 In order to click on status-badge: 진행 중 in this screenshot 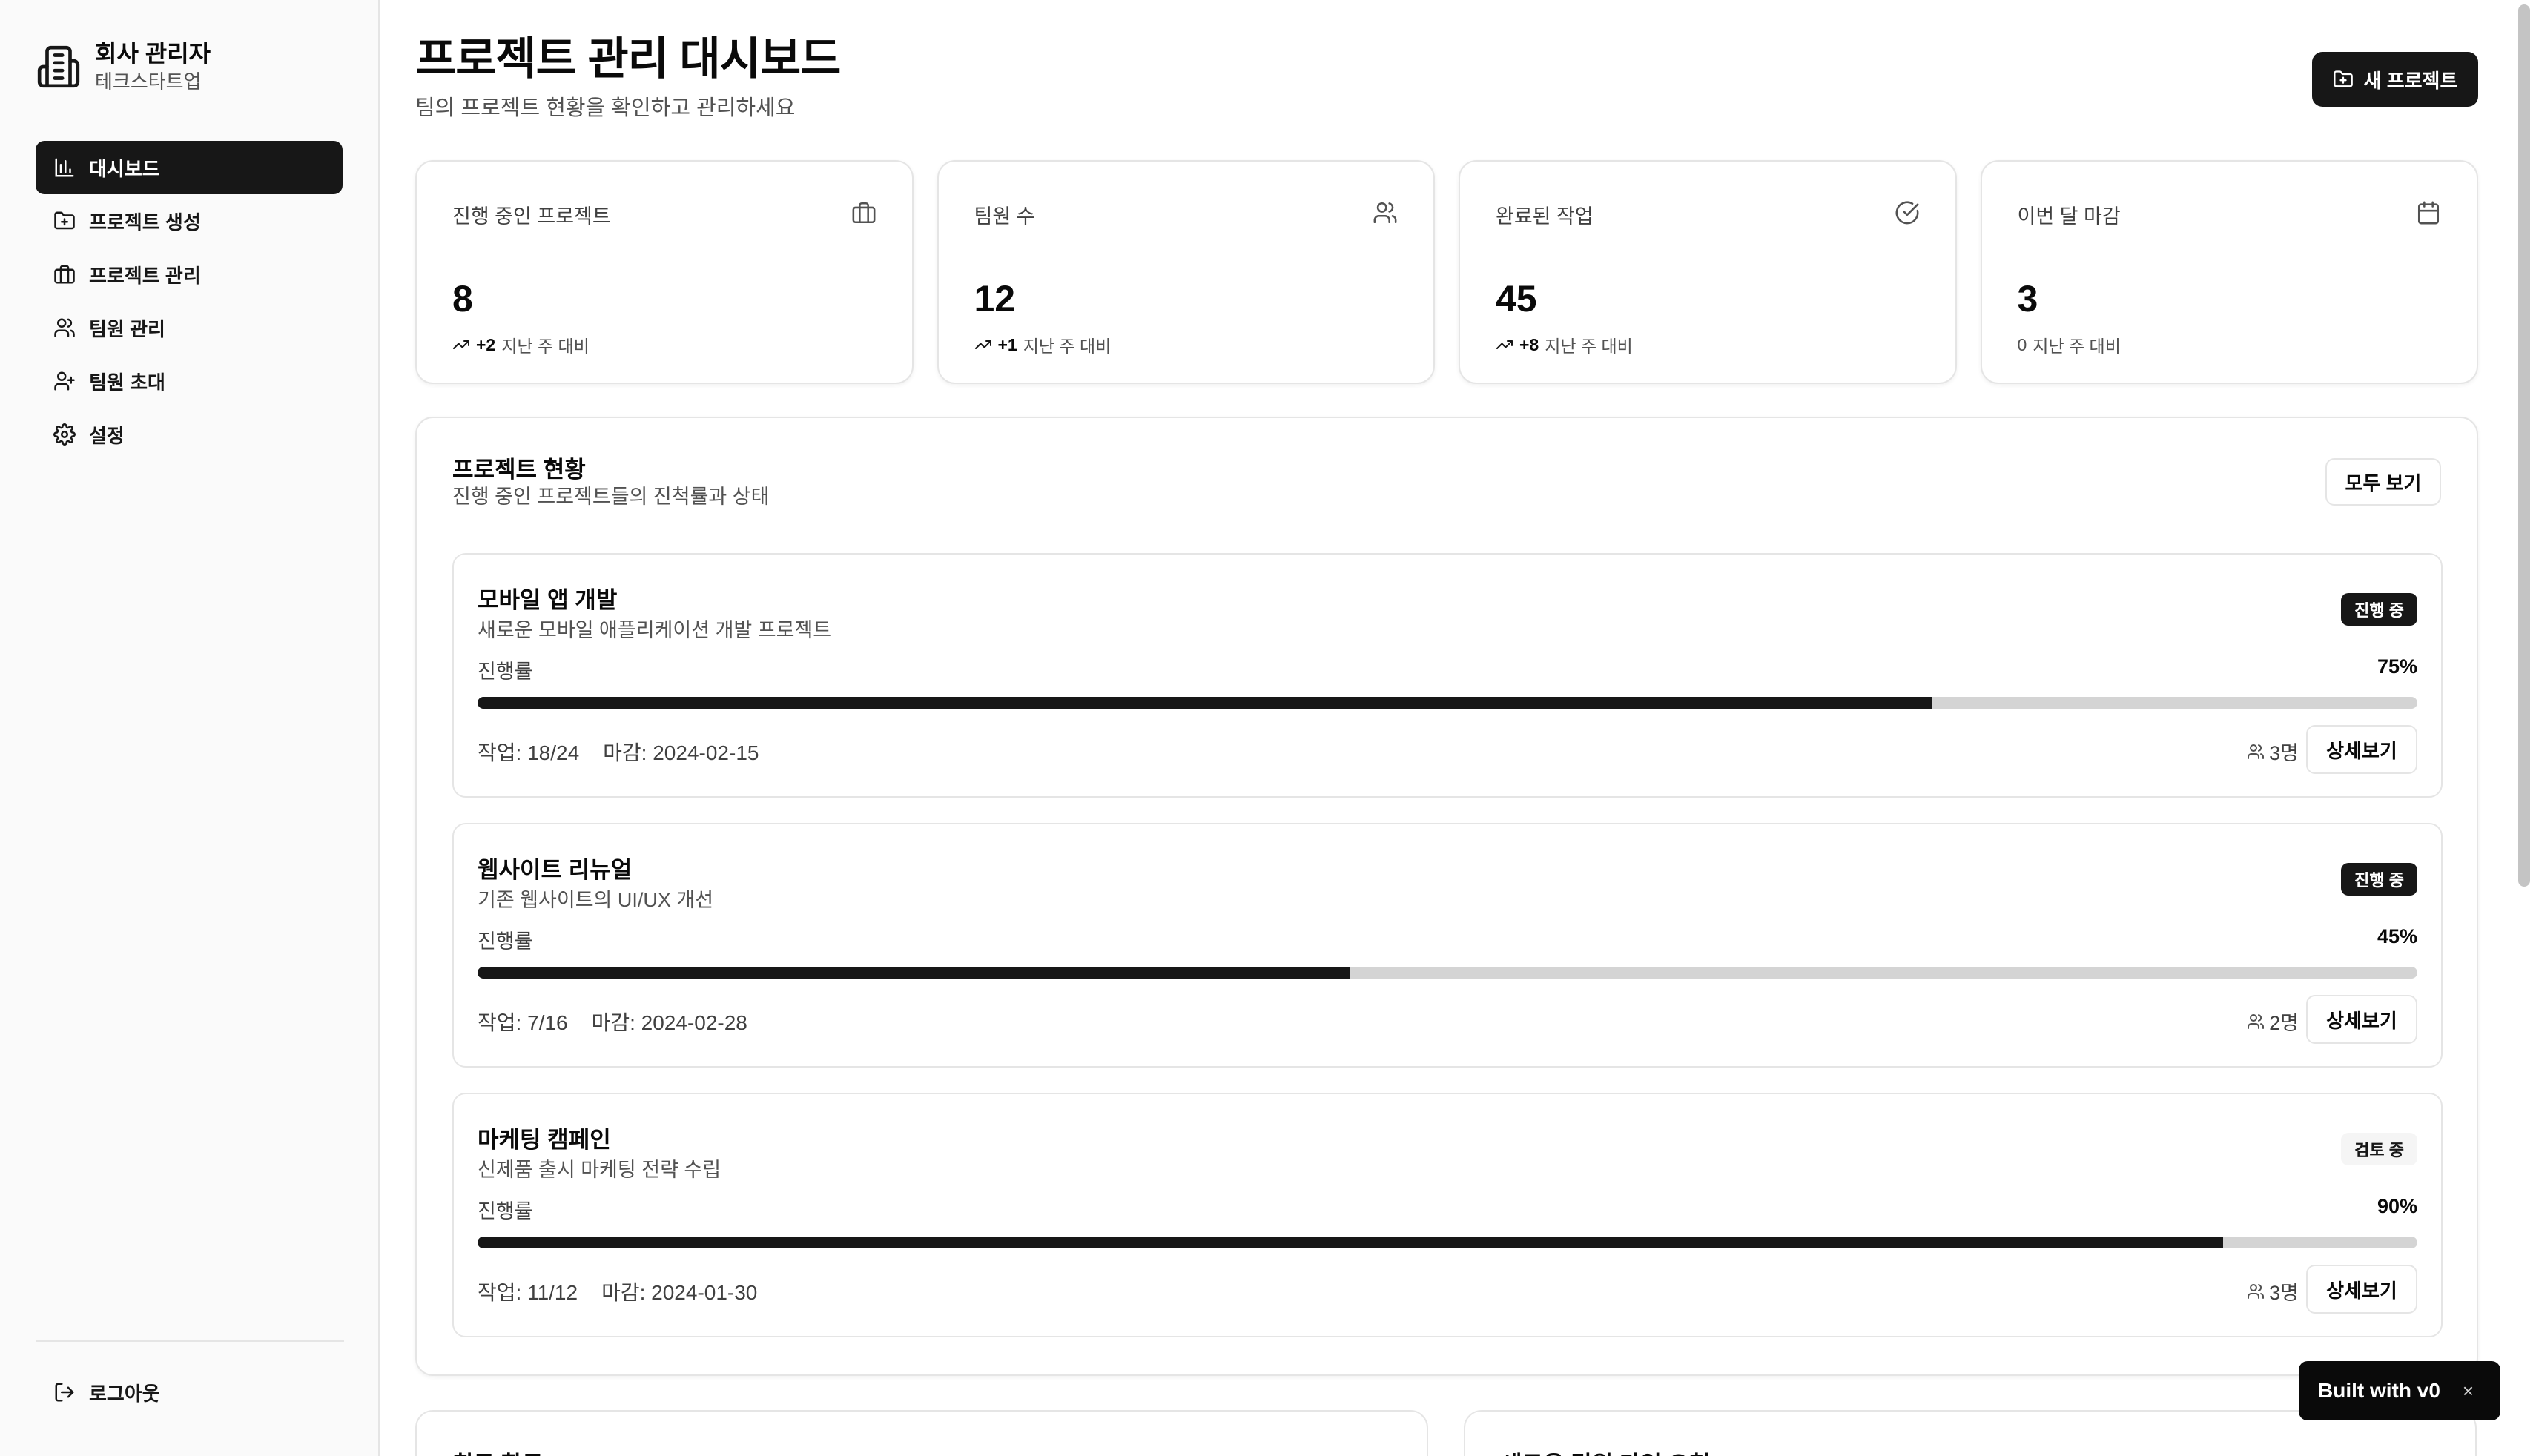, I will do `click(2379, 609)`.